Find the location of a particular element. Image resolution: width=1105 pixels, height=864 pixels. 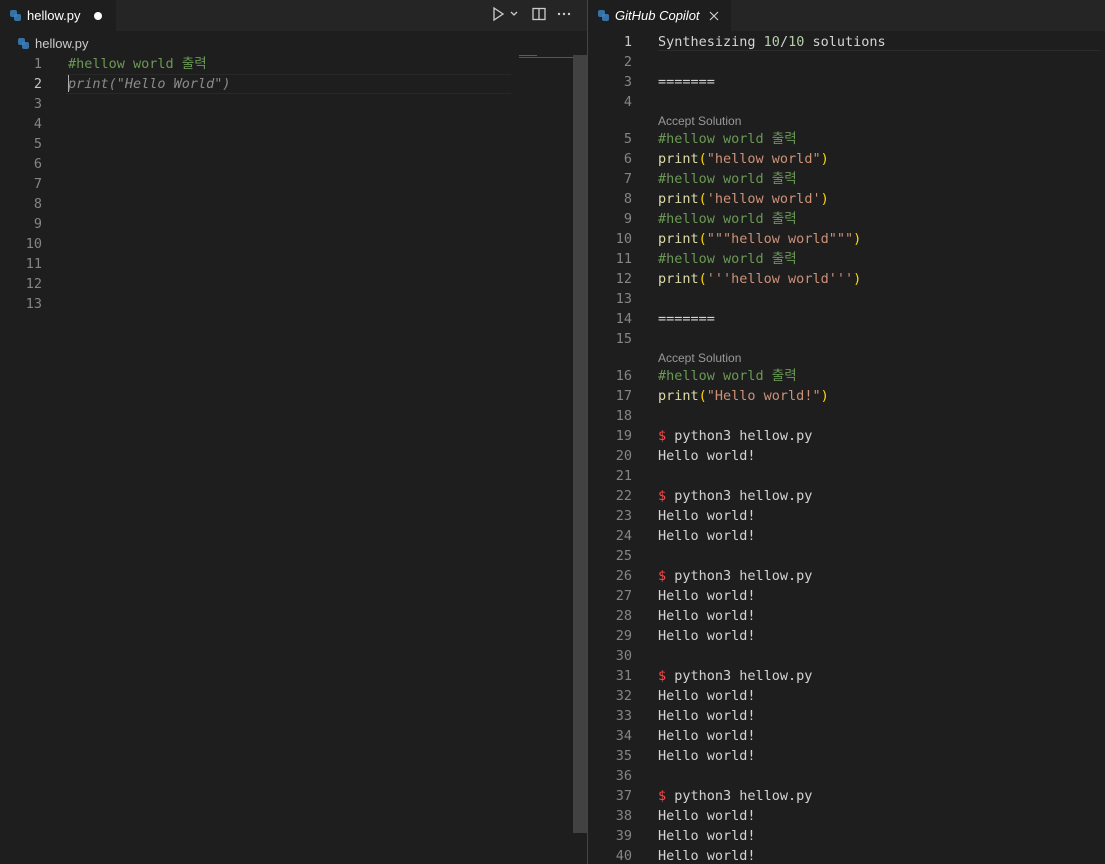

line-number: 39 is located at coordinates (623, 836).